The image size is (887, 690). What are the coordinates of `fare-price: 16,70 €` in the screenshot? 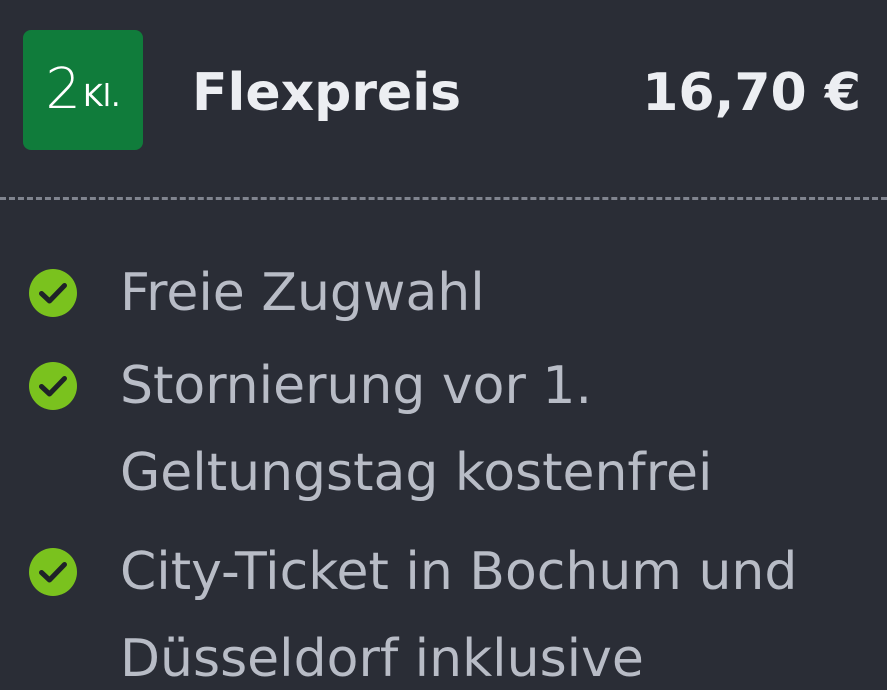 It's located at (751, 93).